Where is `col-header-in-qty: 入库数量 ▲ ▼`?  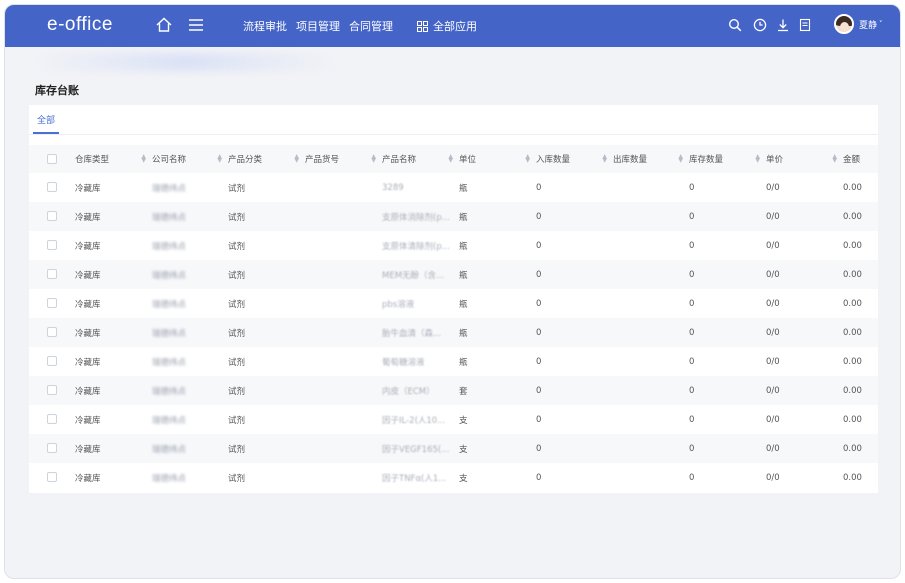
col-header-in-qty: 入库数量 ▲ ▼ is located at coordinates (574, 159).